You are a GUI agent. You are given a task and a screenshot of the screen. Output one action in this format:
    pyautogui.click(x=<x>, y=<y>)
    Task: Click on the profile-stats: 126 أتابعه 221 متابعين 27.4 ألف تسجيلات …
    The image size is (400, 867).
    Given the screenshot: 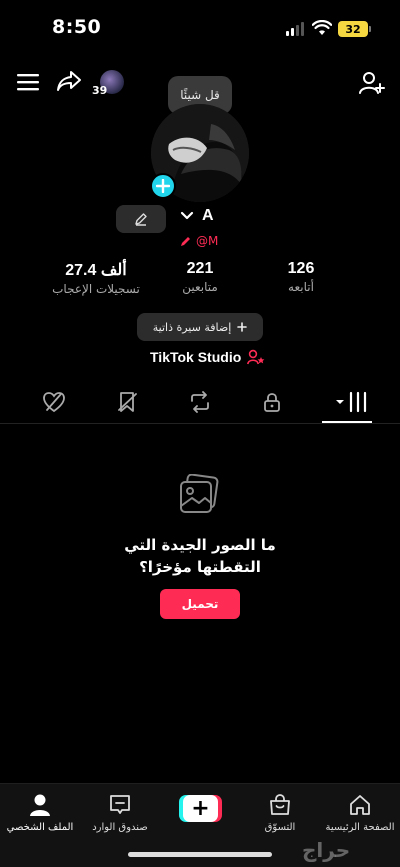 What is the action you would take?
    pyautogui.click(x=200, y=280)
    